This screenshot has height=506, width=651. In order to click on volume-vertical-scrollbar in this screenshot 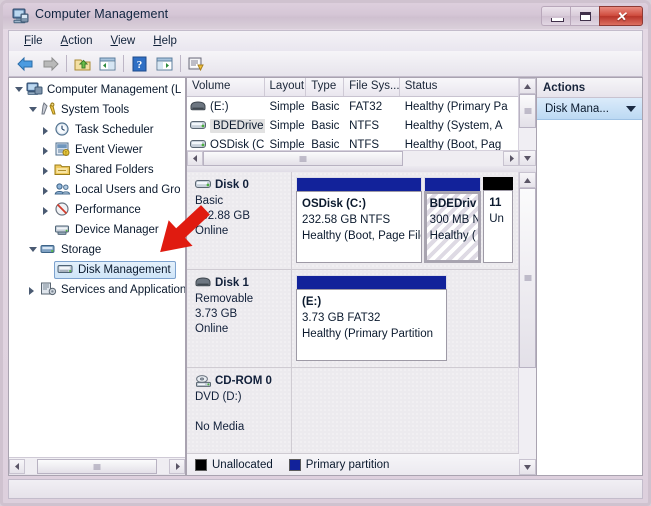, I will do `click(527, 122)`.